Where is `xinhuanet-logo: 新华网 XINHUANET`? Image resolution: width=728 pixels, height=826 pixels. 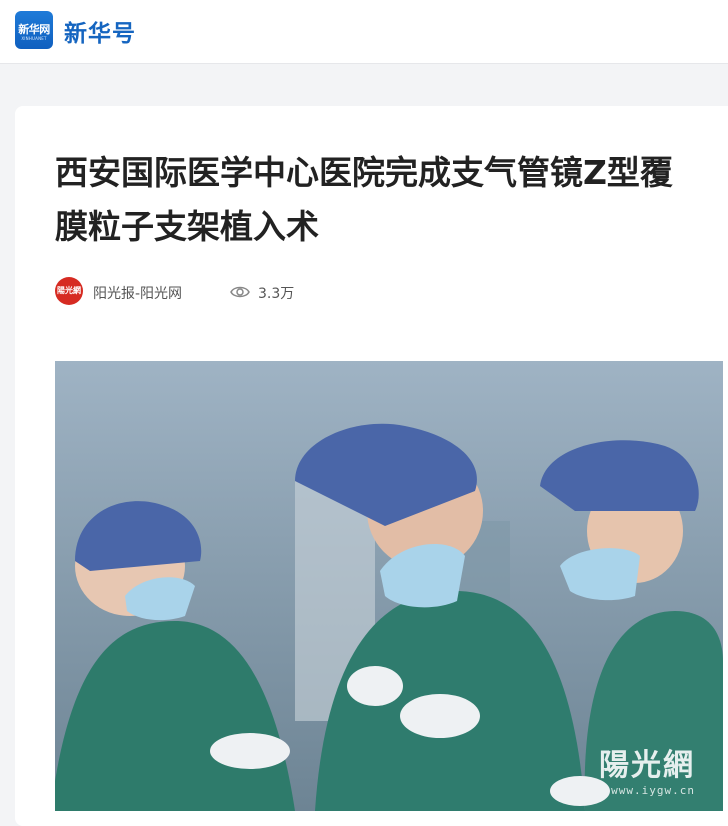 xinhuanet-logo: 新华网 XINHUANET is located at coordinates (34, 30).